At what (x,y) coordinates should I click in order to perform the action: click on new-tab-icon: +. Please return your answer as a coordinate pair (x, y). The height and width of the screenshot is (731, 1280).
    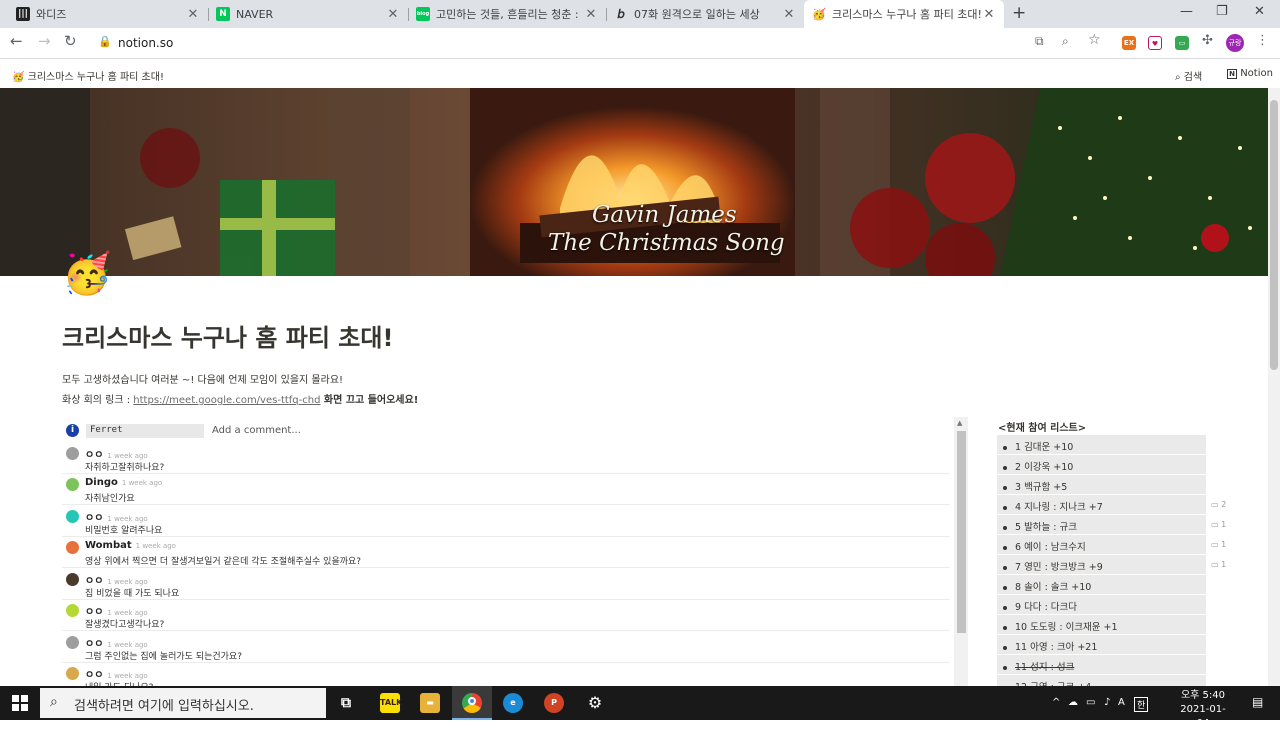
    Looking at the image, I should click on (1019, 13).